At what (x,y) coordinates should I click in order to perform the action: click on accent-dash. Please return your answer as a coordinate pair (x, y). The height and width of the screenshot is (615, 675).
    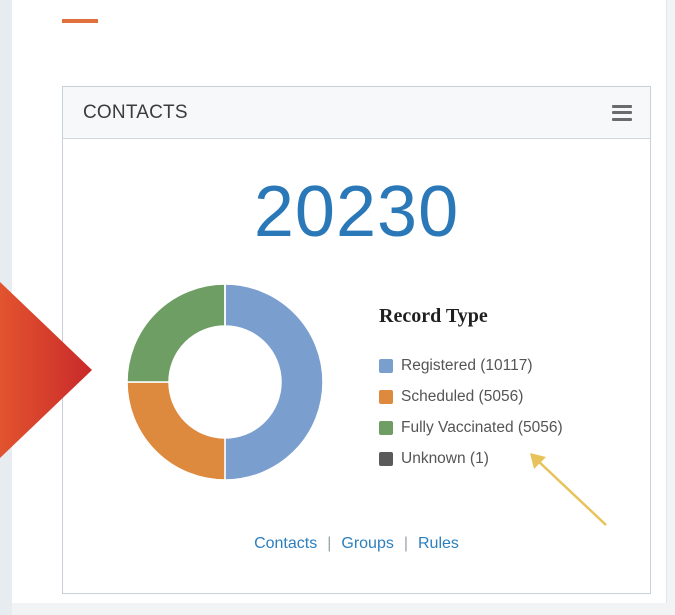
    Looking at the image, I should click on (80, 21).